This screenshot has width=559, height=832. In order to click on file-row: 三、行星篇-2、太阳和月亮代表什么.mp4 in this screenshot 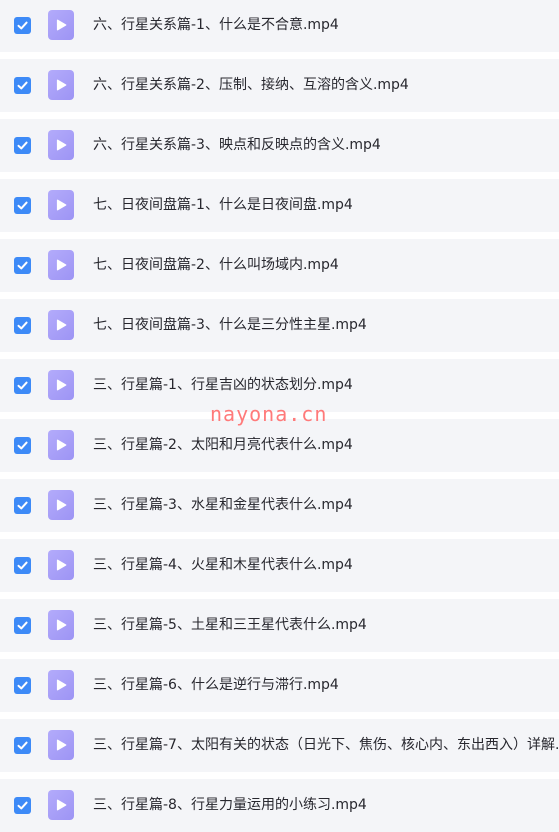, I will do `click(279, 445)`.